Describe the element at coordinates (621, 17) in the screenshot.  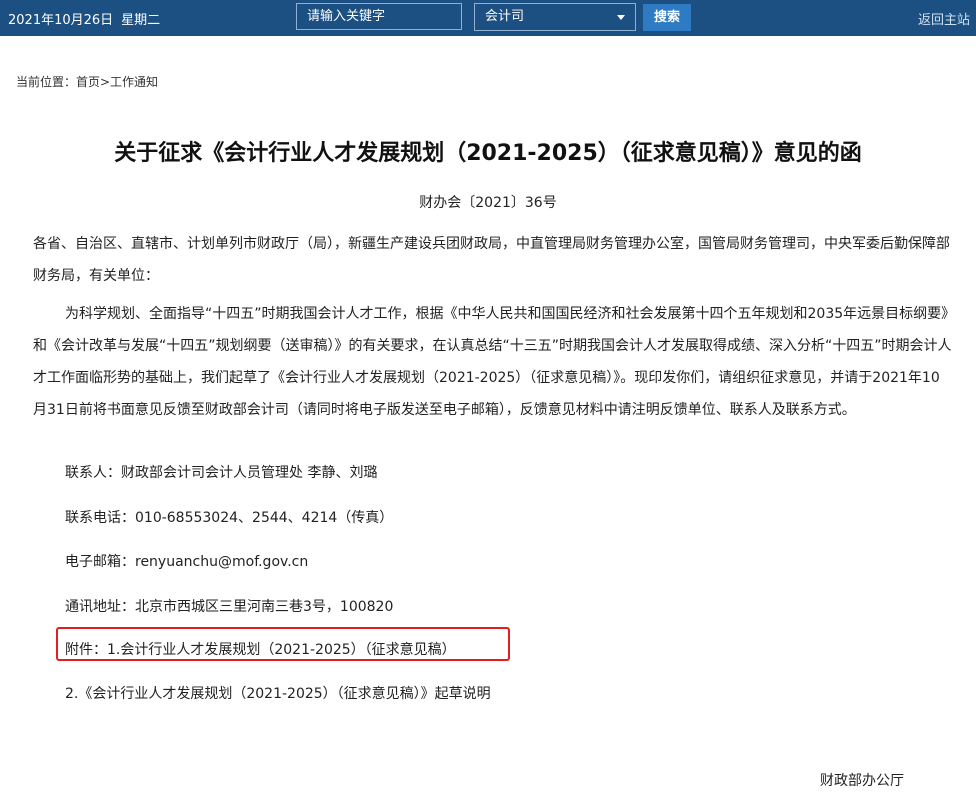
I see `chevron-down-icon` at that location.